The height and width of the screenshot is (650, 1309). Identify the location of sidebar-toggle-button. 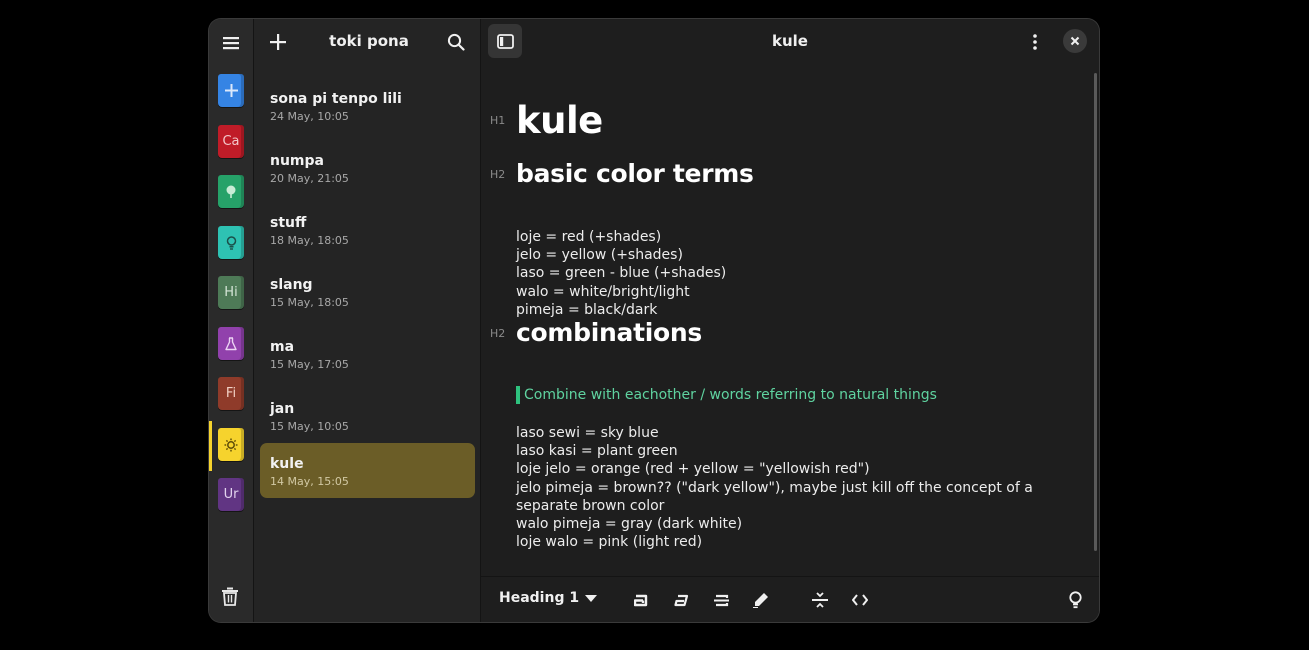
(505, 41).